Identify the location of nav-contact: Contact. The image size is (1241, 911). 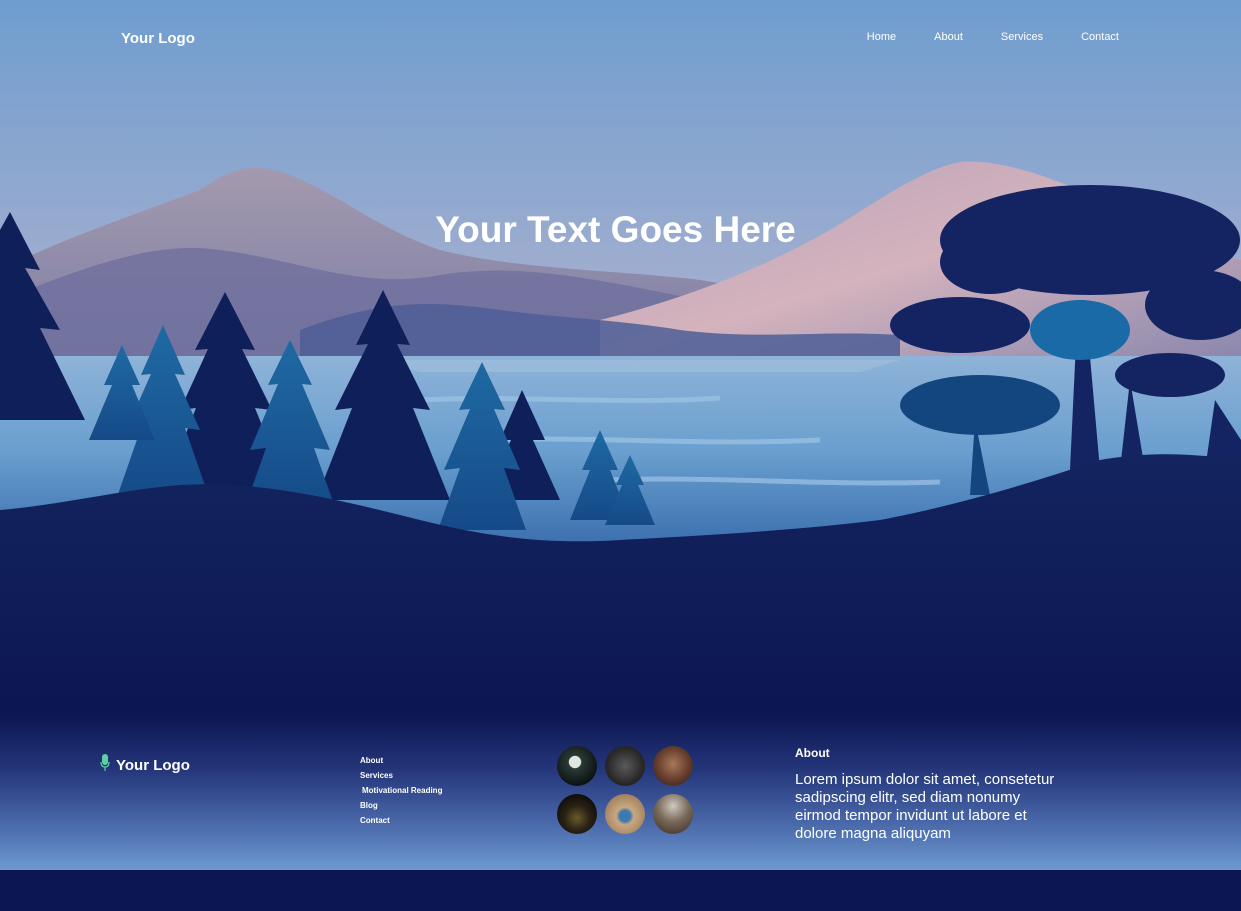
(1100, 37).